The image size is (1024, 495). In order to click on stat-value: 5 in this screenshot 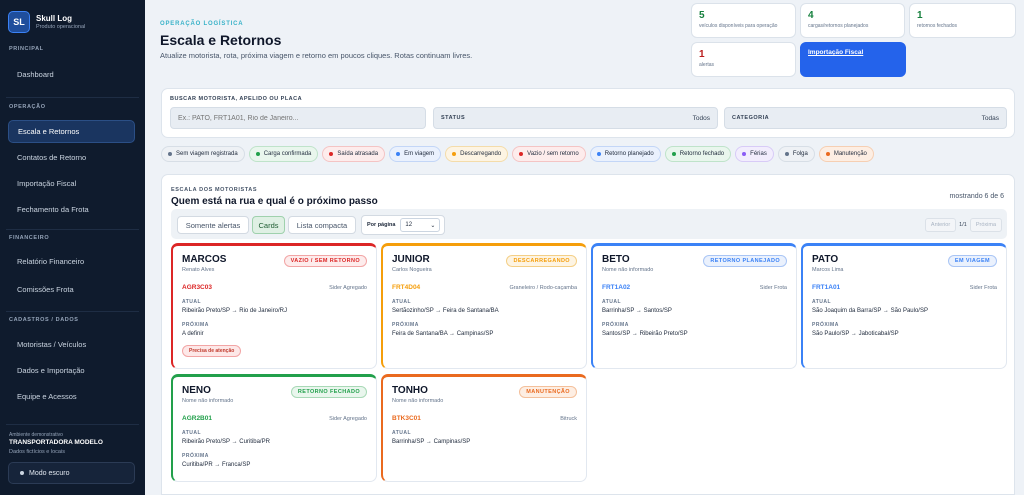, I will do `click(702, 15)`.